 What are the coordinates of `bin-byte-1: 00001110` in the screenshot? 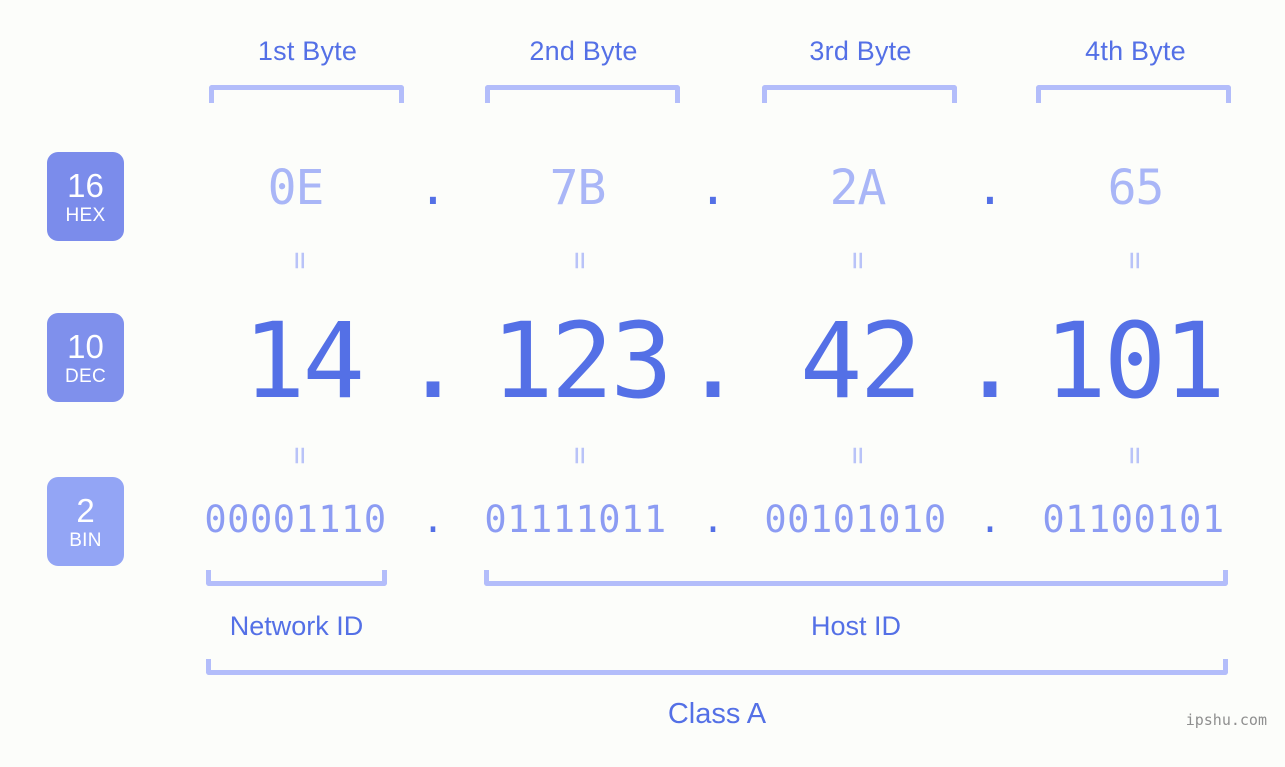 It's located at (295, 519).